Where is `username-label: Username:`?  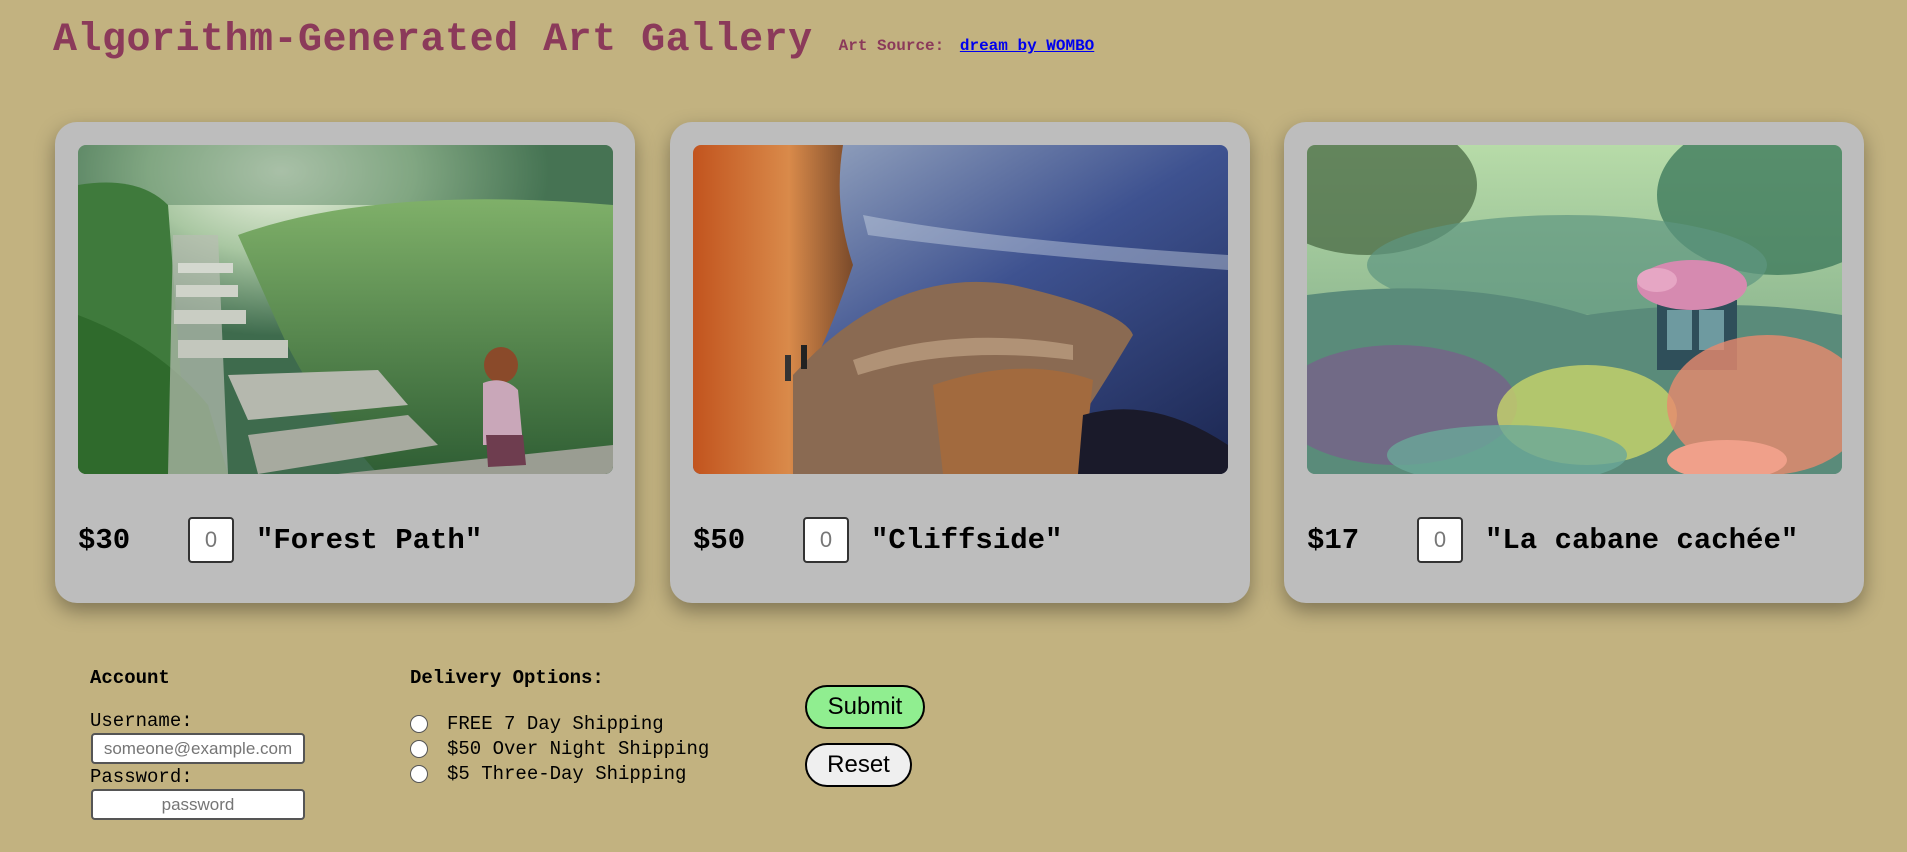
username-label: Username: is located at coordinates (141, 721).